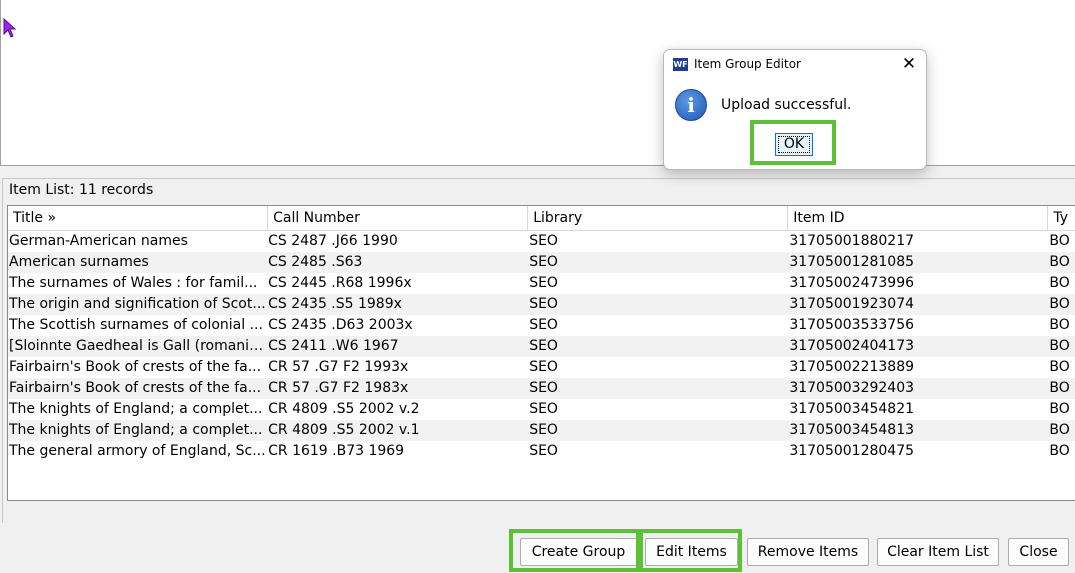 The width and height of the screenshot is (1075, 573). I want to click on clear-item-list-button: Clear Item List, so click(938, 552).